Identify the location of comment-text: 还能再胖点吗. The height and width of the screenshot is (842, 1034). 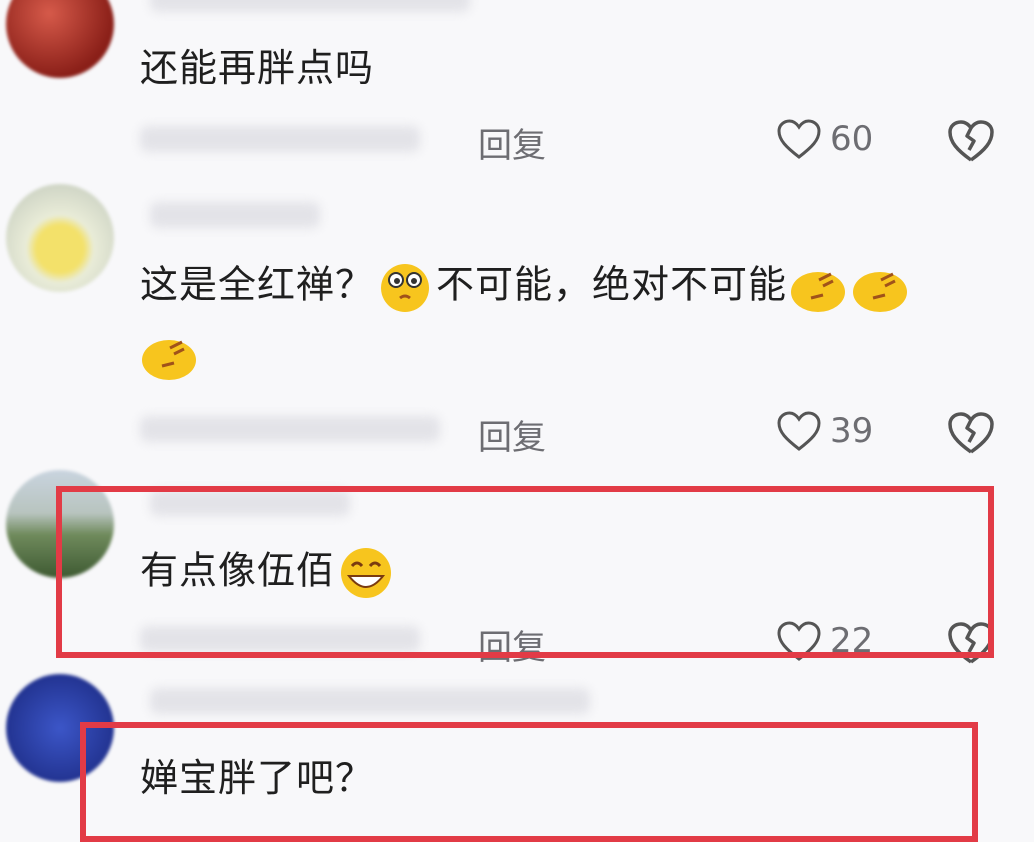
(257, 68).